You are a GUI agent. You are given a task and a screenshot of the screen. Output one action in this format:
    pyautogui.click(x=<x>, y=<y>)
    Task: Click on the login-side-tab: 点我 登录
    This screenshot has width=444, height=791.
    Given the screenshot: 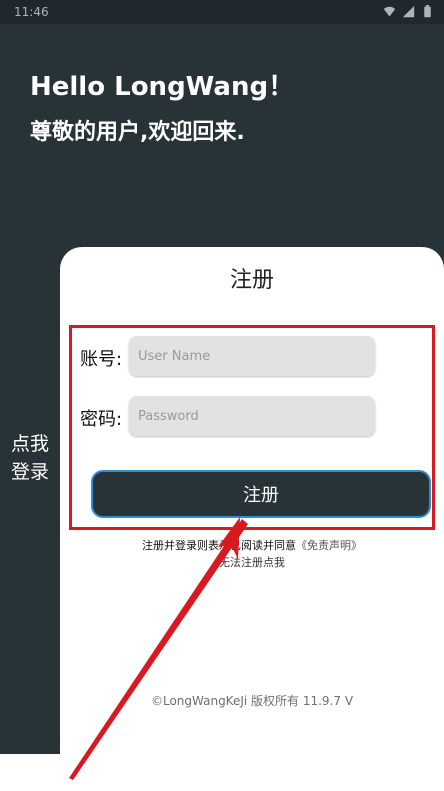 What is the action you would take?
    pyautogui.click(x=30, y=498)
    